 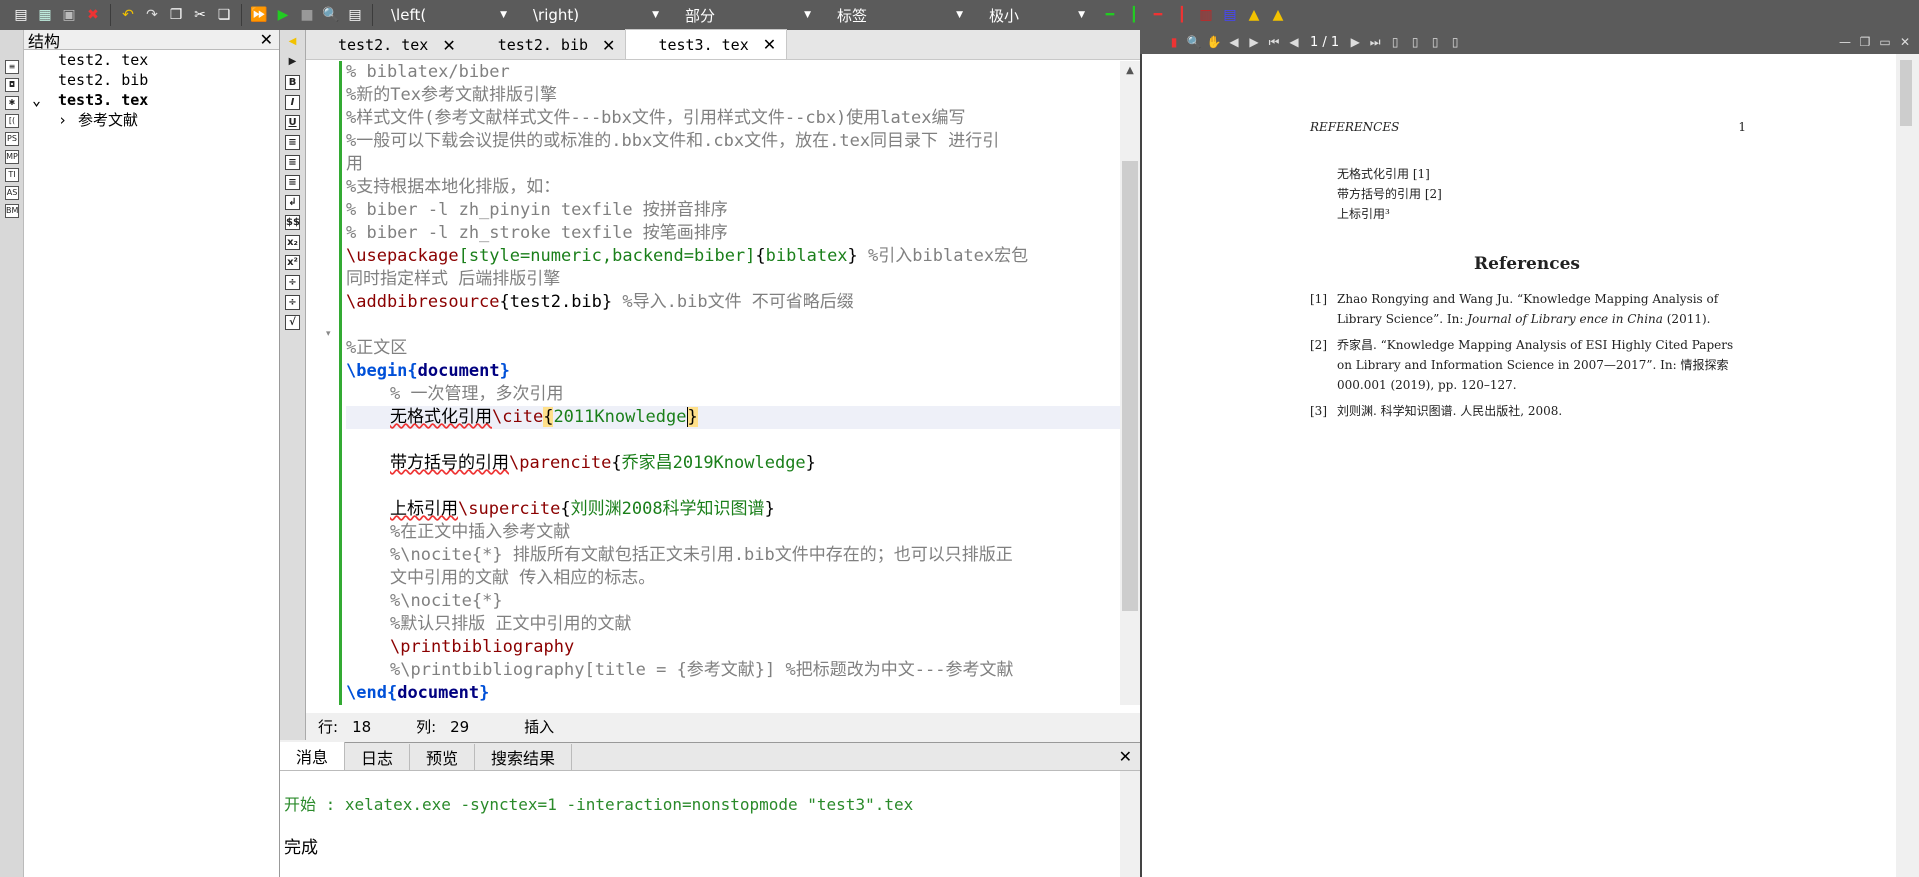 I want to click on next-page-icon: ▶, so click(x=1355, y=42).